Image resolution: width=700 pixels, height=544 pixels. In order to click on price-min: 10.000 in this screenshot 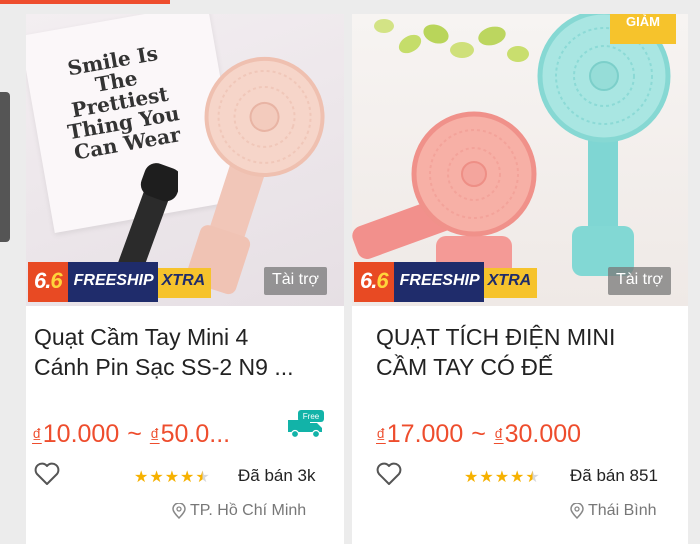, I will do `click(81, 434)`.